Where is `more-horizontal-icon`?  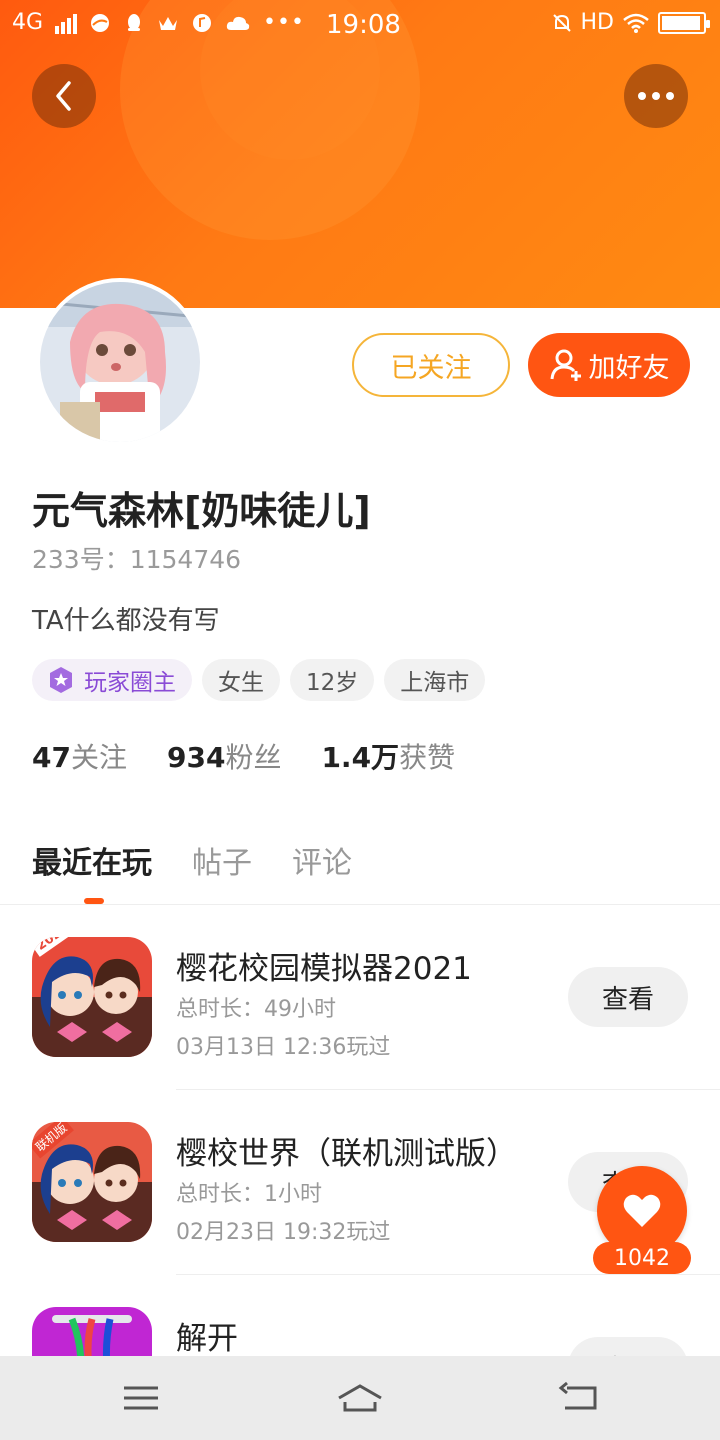
more-horizontal-icon is located at coordinates (656, 96).